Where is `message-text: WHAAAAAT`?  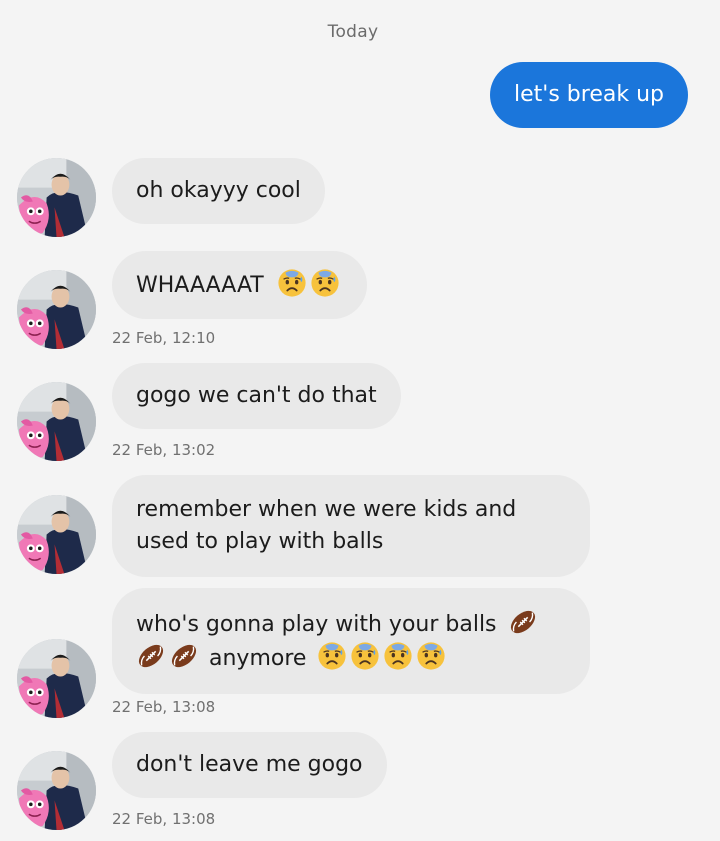
message-text: WHAAAAAT is located at coordinates (200, 285).